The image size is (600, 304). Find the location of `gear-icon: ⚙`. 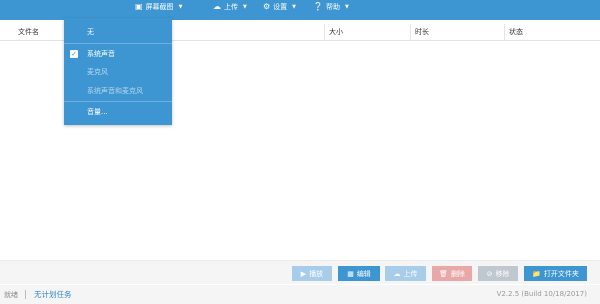

gear-icon: ⚙ is located at coordinates (267, 6).